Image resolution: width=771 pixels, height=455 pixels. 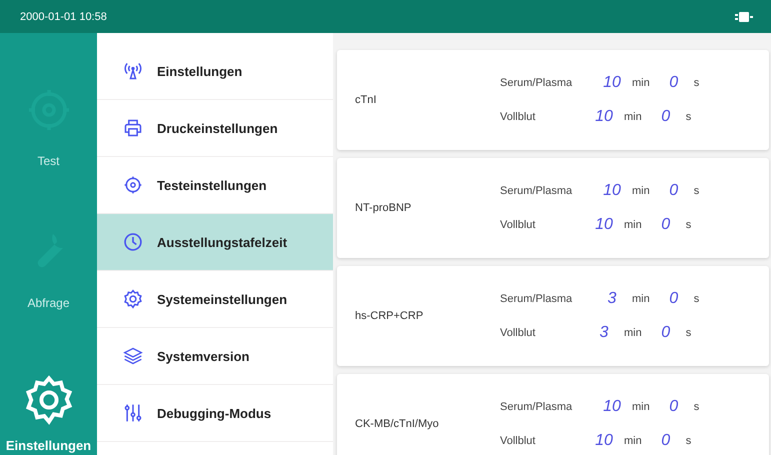 I want to click on clock-icon, so click(x=133, y=242).